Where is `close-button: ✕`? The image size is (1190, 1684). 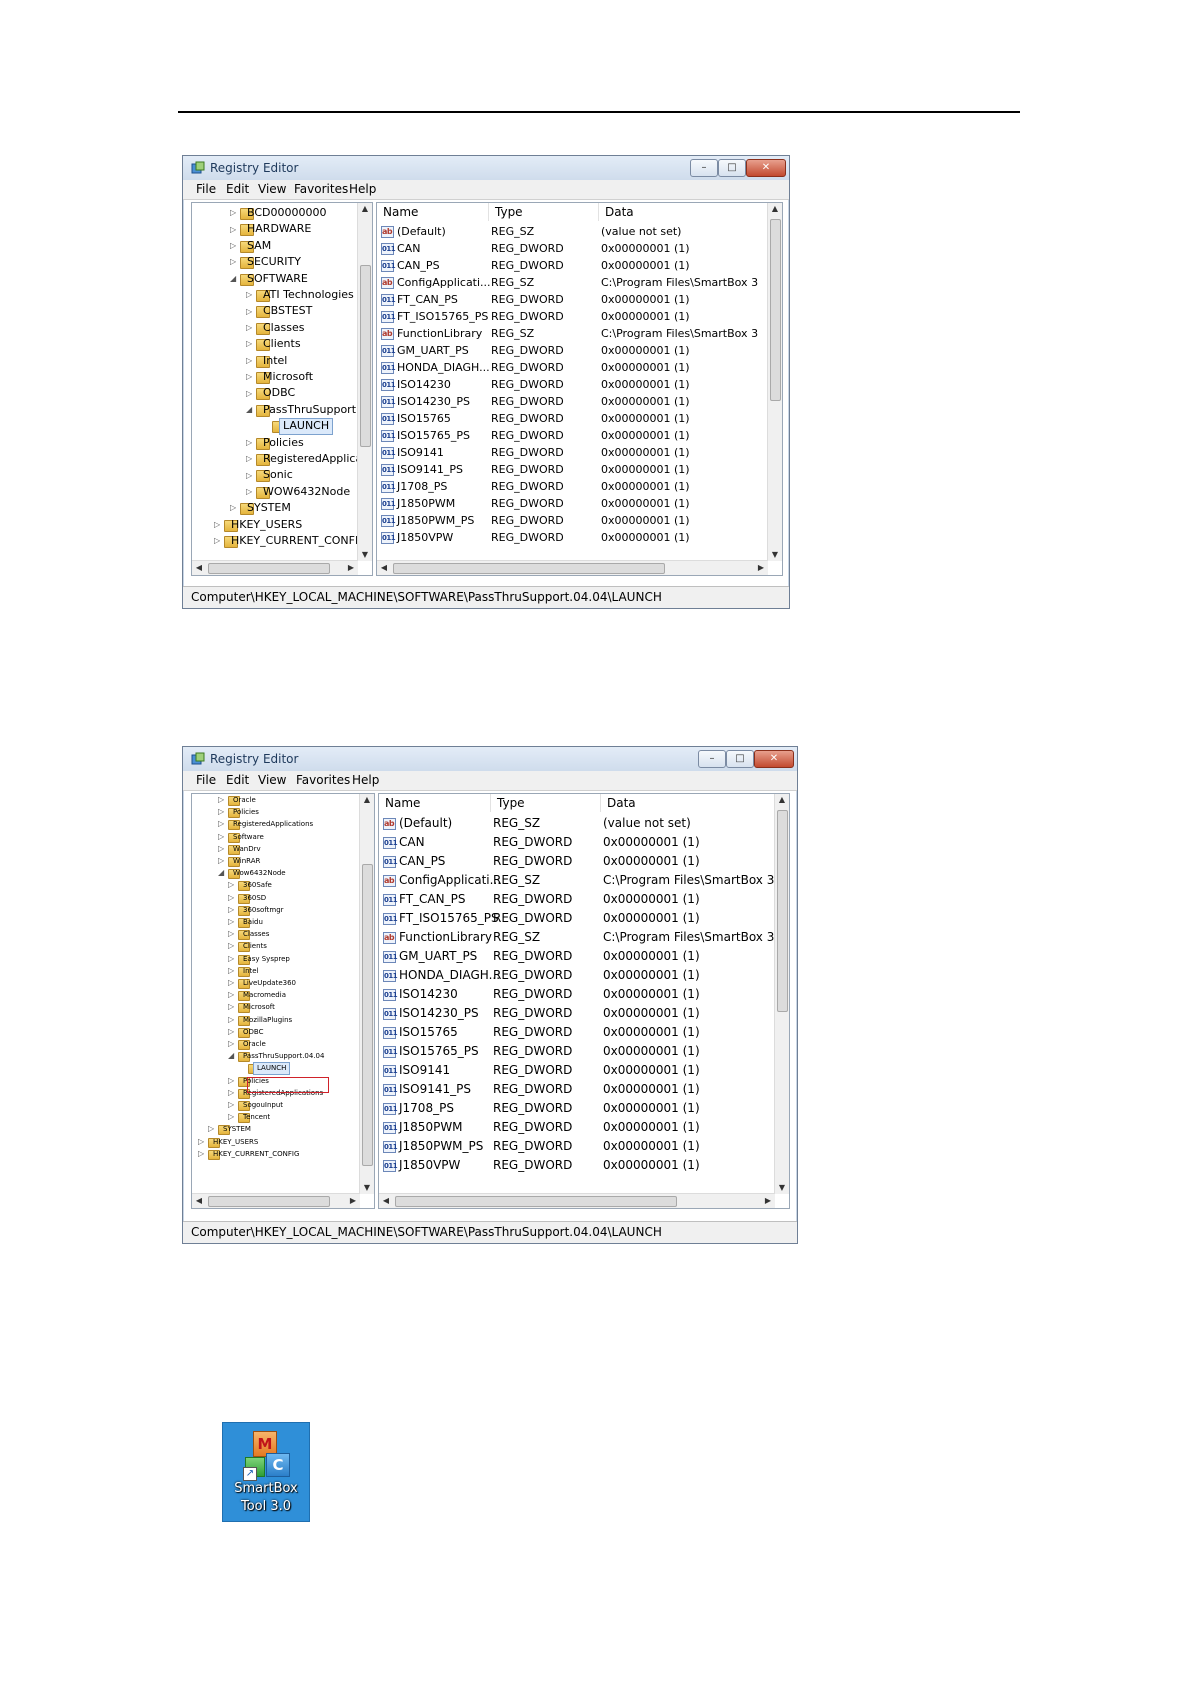
close-button: ✕ is located at coordinates (774, 759).